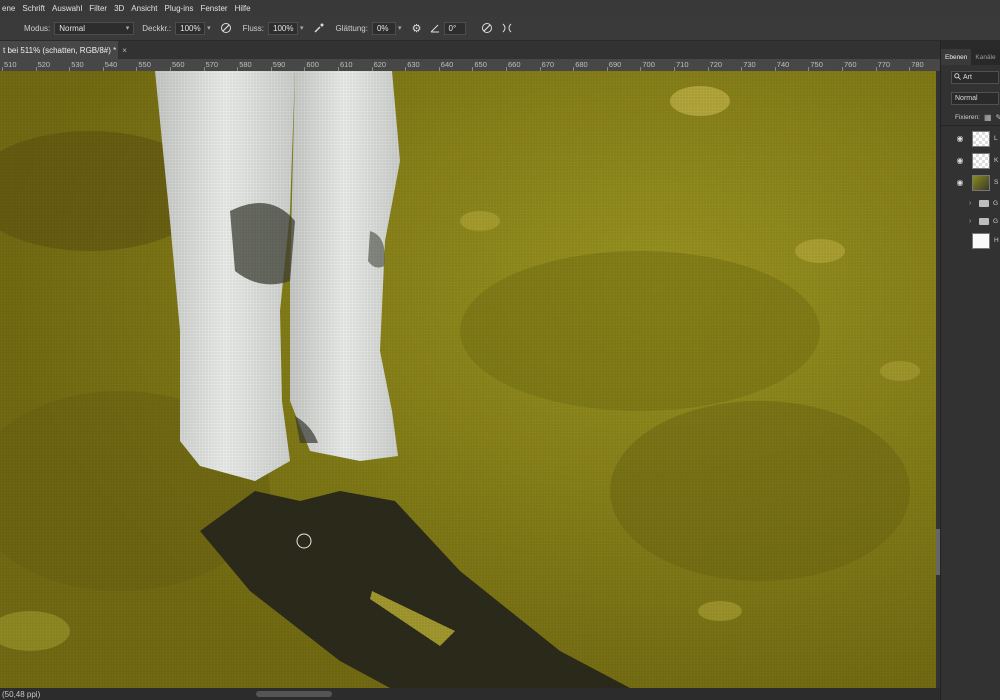 The height and width of the screenshot is (700, 1000). Describe the element at coordinates (783, 64) in the screenshot. I see `ruler-label: 740` at that location.